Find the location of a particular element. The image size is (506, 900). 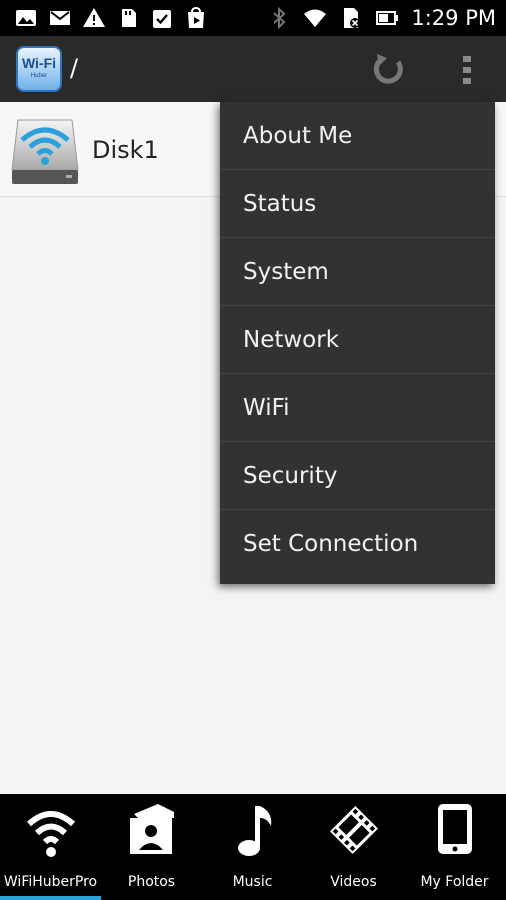

film-icon is located at coordinates (354, 830).